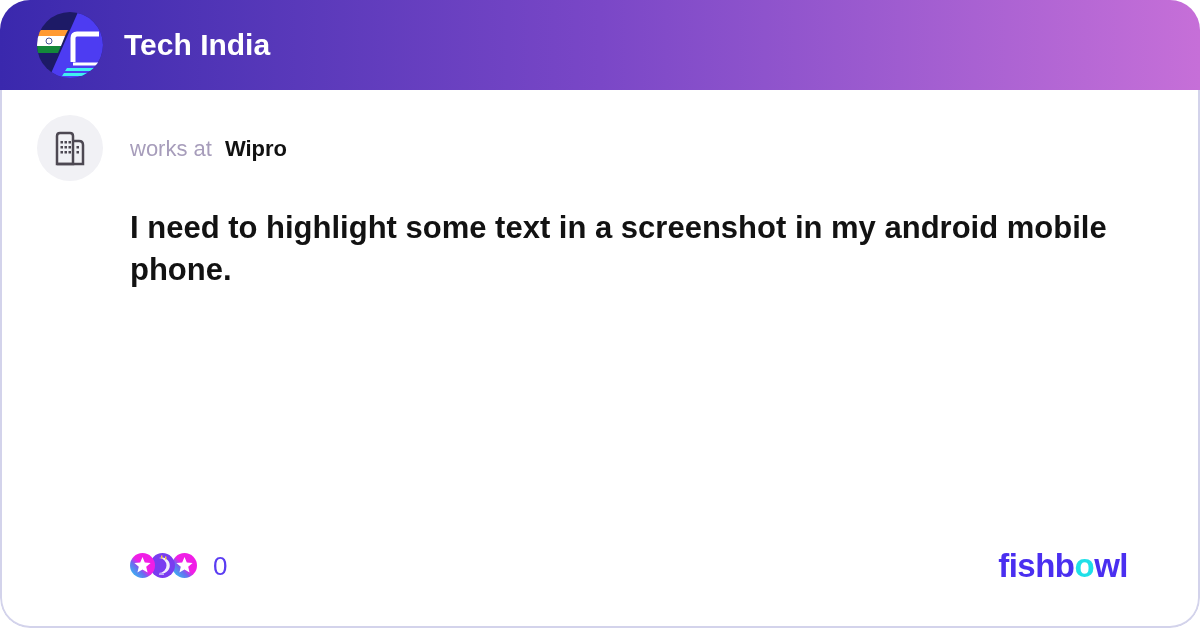 This screenshot has height=628, width=1200. Describe the element at coordinates (70, 148) in the screenshot. I see `building-icon` at that location.